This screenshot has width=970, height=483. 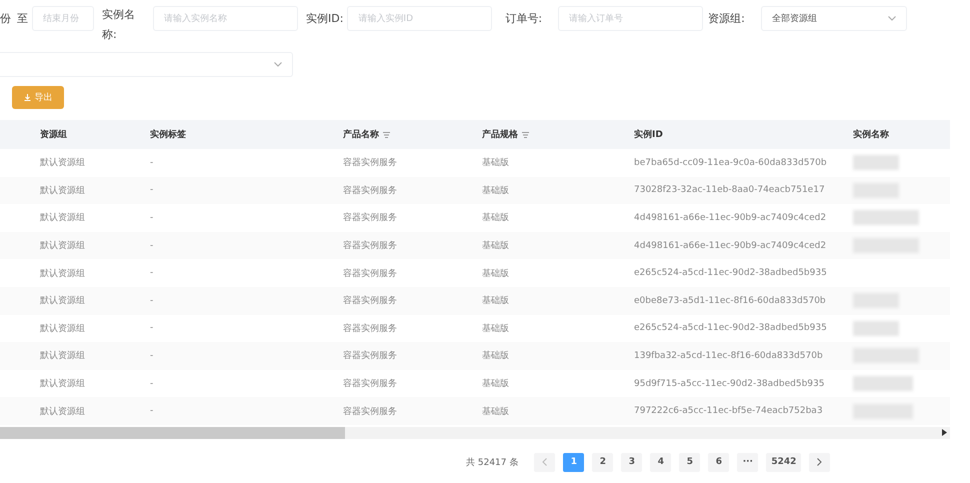 What do you see at coordinates (648, 134) in the screenshot?
I see `column-header: 实例ID` at bounding box center [648, 134].